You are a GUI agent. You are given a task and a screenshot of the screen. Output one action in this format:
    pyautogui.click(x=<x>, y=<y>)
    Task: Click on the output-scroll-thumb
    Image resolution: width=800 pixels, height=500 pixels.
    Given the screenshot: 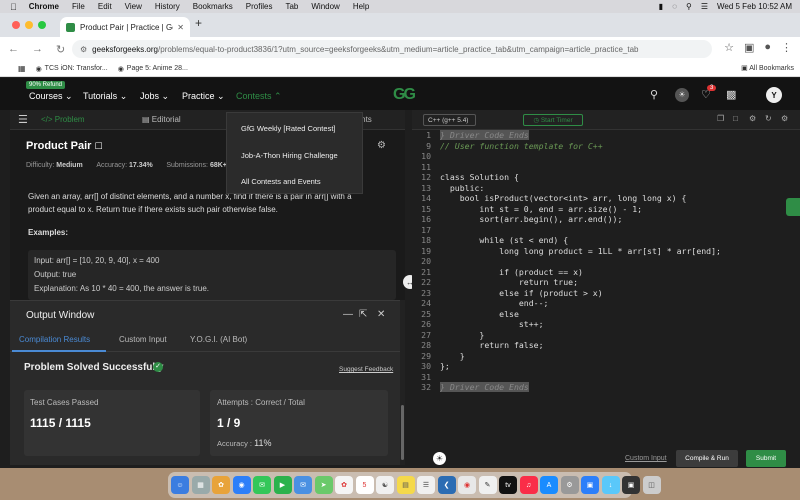 What is the action you would take?
    pyautogui.click(x=402, y=432)
    